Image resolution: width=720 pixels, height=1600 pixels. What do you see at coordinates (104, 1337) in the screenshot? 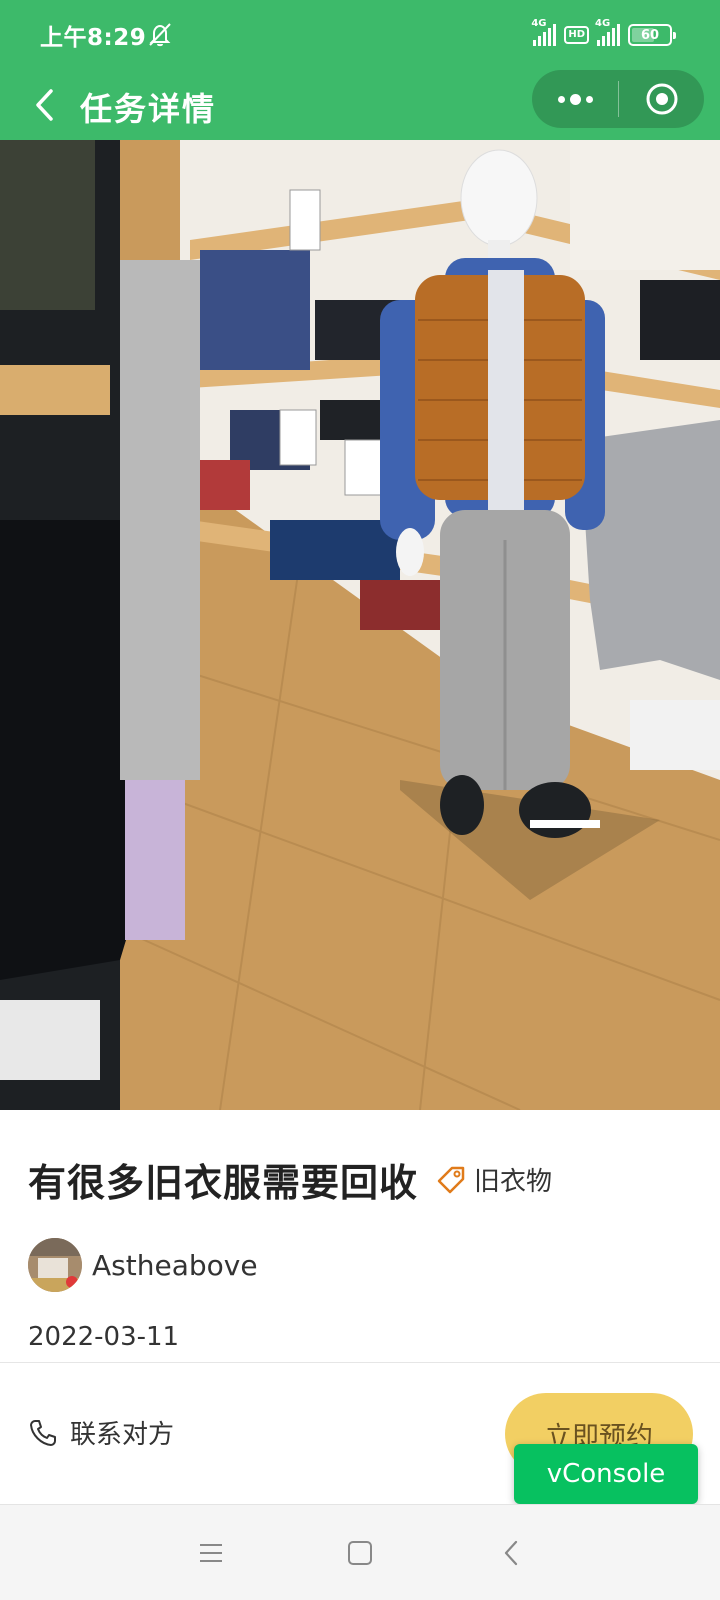
I see `task-date: 2022-03-11` at bounding box center [104, 1337].